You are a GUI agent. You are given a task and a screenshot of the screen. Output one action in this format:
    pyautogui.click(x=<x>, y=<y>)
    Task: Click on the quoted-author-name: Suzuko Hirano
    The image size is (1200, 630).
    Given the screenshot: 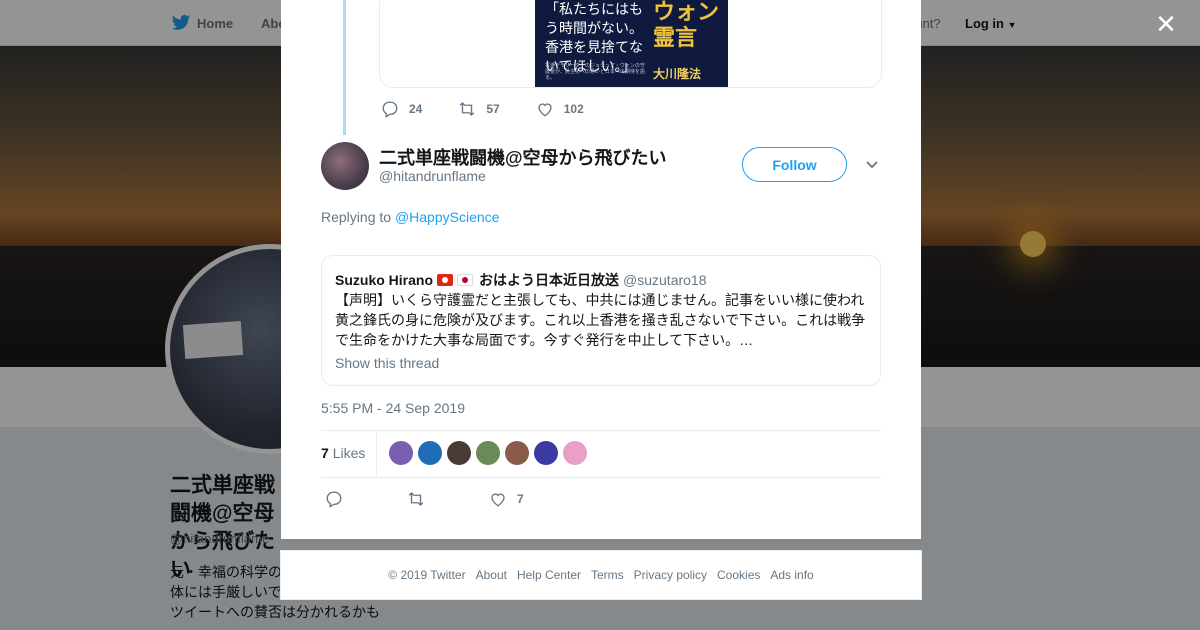 What is the action you would take?
    pyautogui.click(x=384, y=280)
    